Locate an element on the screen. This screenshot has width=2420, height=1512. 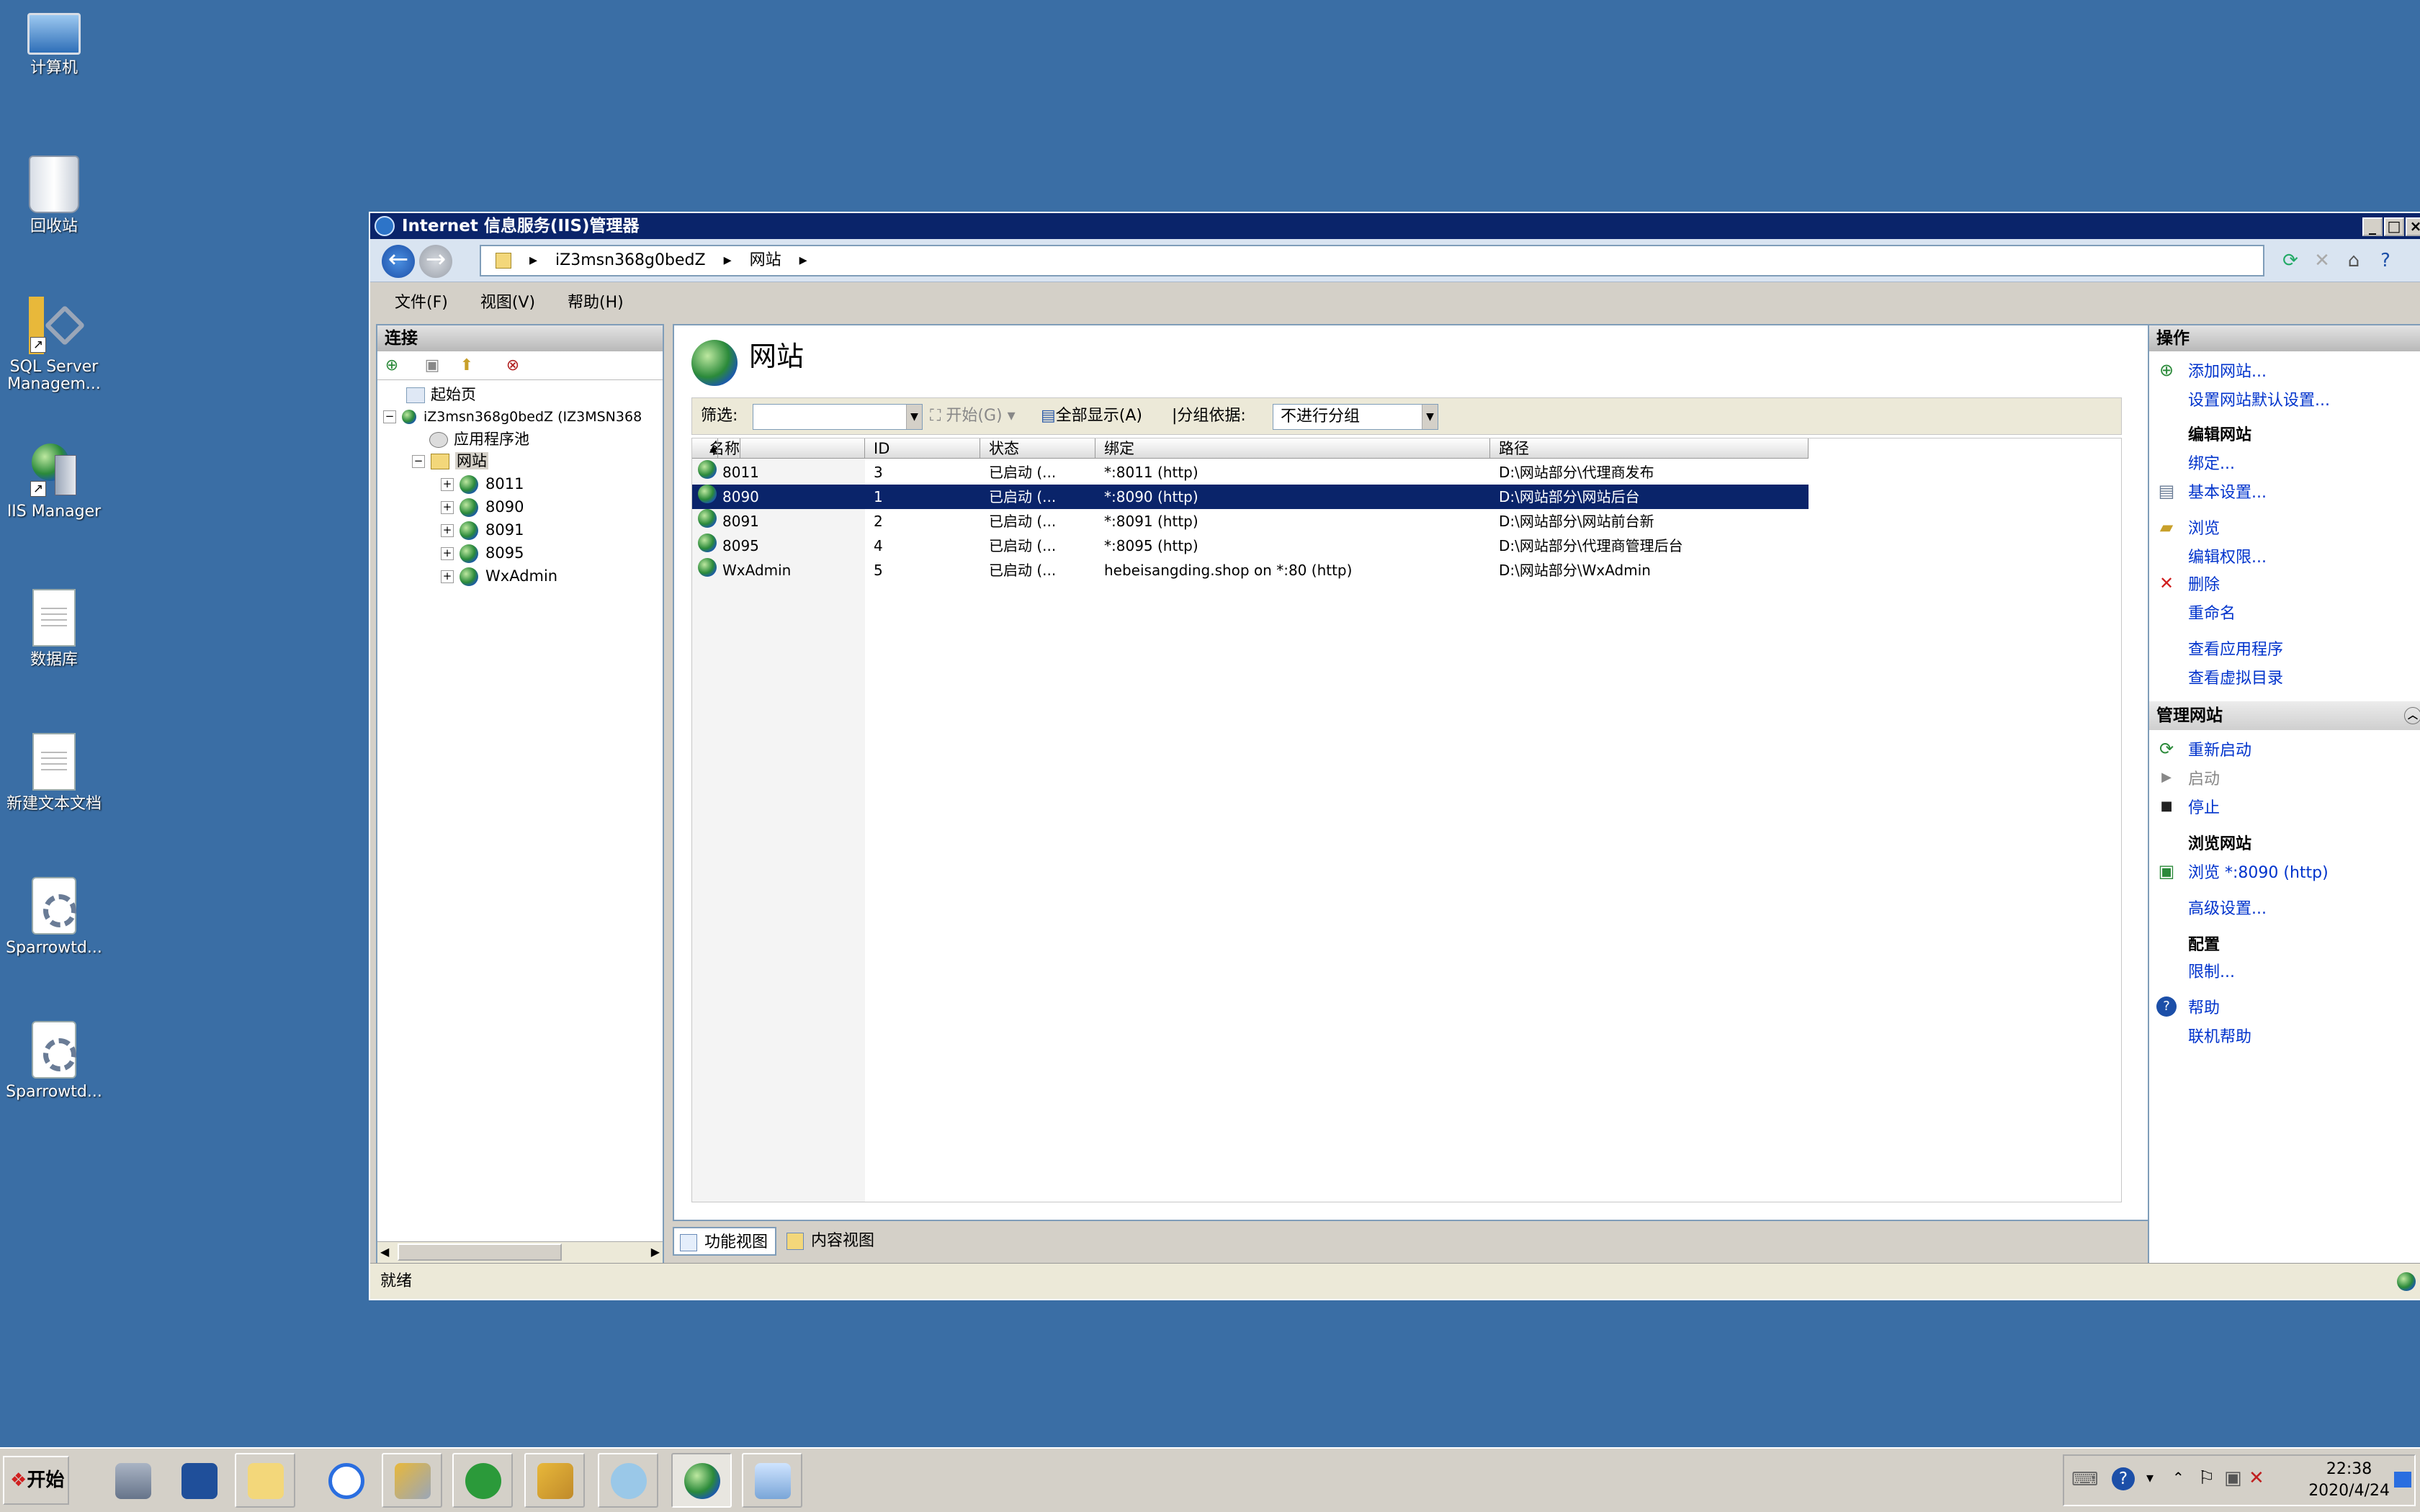
network-tray-icon: ▣ is located at coordinates (2233, 1478).